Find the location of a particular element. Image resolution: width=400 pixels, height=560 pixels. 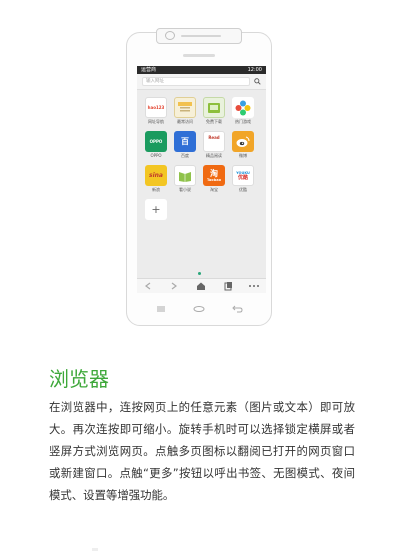

tile-youku: YOUKU 优酷 优酷 is located at coordinates (243, 178).